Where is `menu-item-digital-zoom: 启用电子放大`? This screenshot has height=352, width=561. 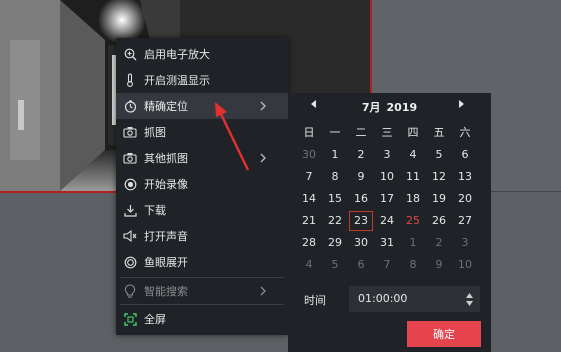 menu-item-digital-zoom: 启用电子放大 is located at coordinates (202, 54).